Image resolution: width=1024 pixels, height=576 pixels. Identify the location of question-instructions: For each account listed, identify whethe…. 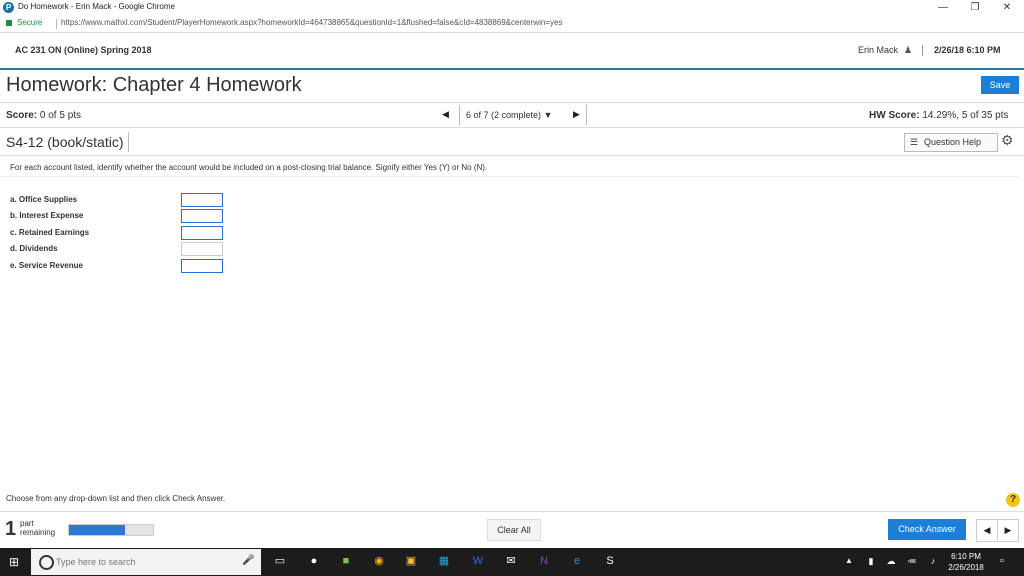
(249, 167).